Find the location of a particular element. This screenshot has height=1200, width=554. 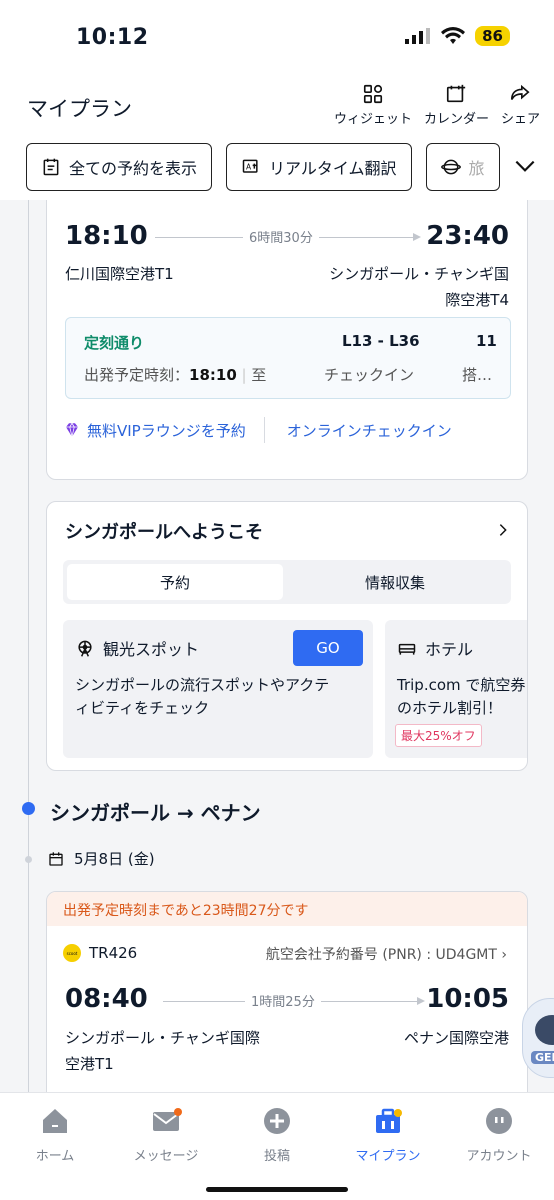

hotel-desc-line2: のホテル割引！ is located at coordinates (450, 708).